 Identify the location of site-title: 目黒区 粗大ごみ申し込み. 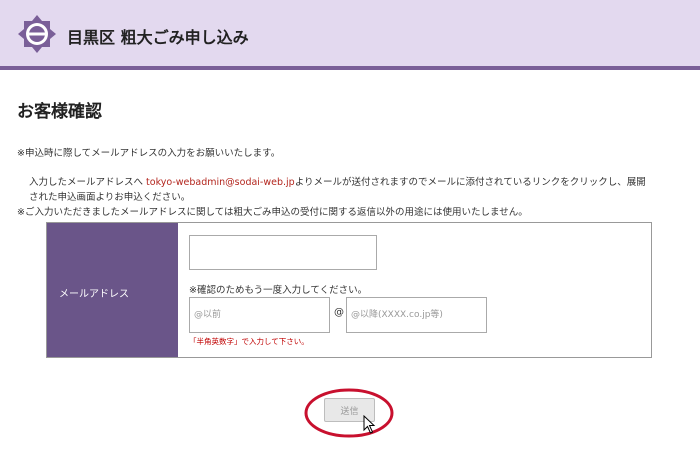
(158, 37).